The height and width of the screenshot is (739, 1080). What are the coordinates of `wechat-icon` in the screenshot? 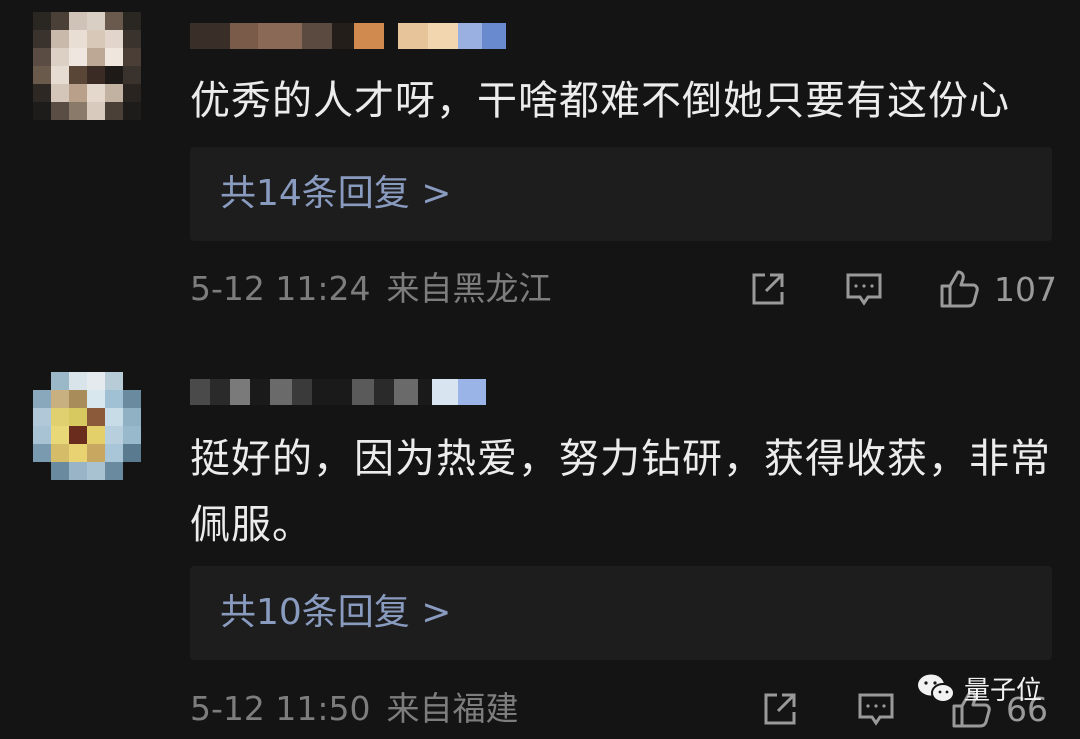 It's located at (936, 688).